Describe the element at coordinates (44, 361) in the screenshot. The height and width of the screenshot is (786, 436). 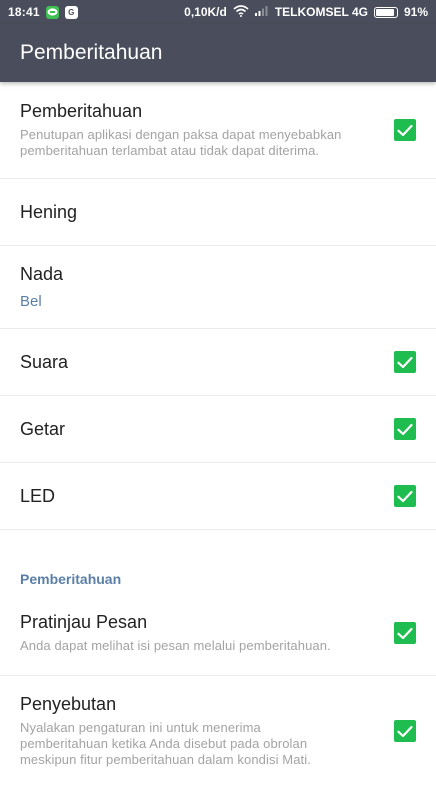
I see `setting-title: Suara` at that location.